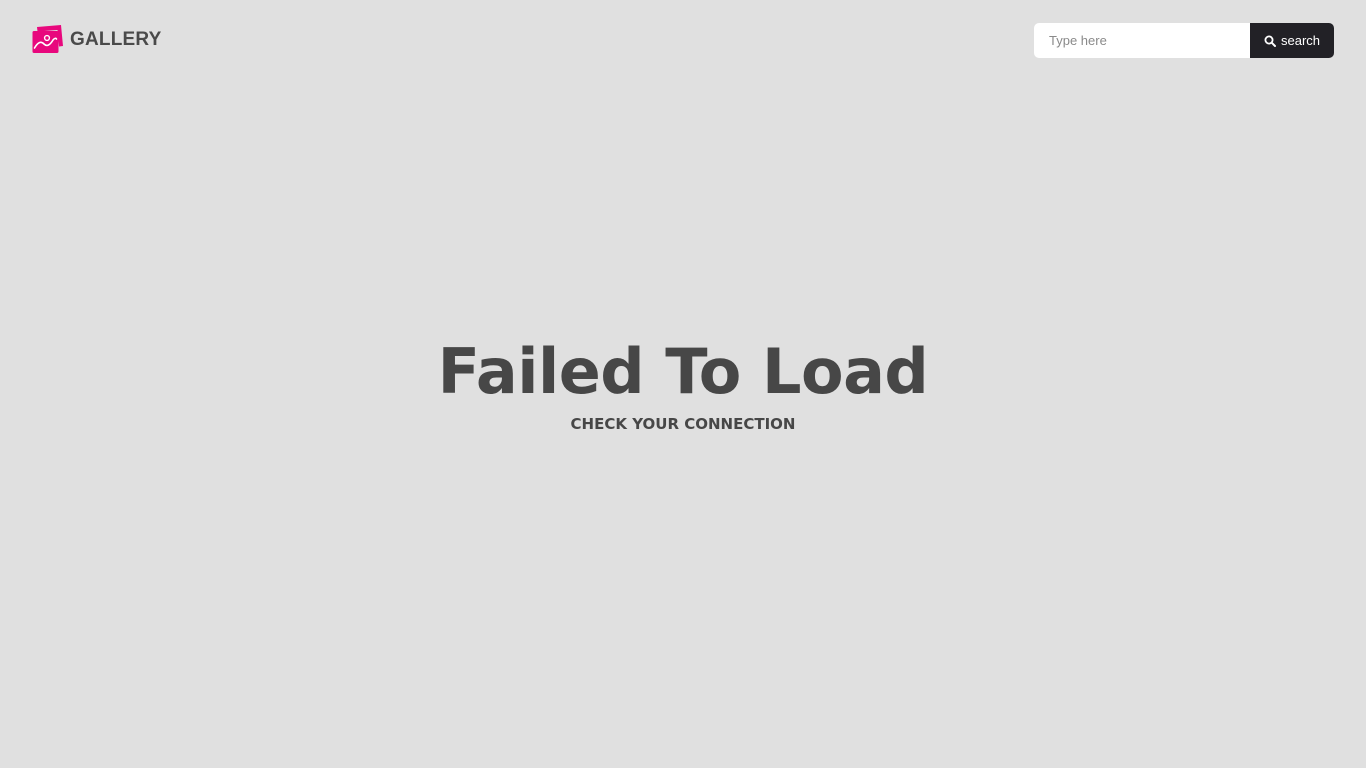 Image resolution: width=1366 pixels, height=768 pixels. Describe the element at coordinates (1142, 40) in the screenshot. I see `search-input` at that location.